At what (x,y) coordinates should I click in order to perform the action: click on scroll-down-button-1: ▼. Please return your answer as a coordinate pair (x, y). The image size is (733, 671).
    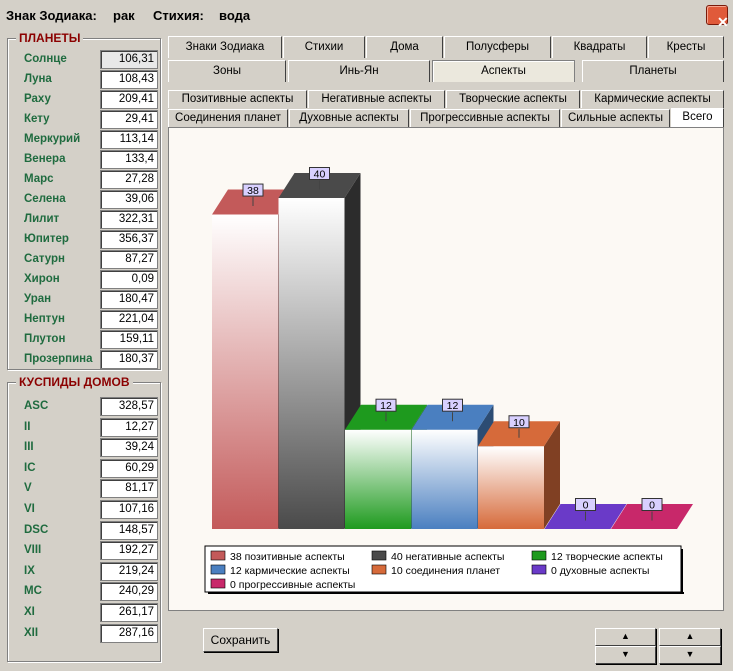
    Looking at the image, I should click on (625, 655).